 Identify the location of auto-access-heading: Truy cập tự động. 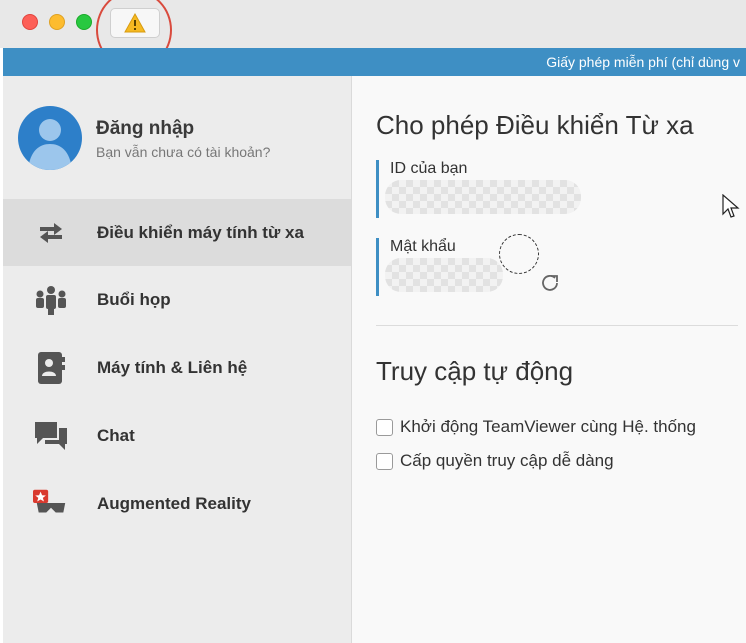
(475, 371).